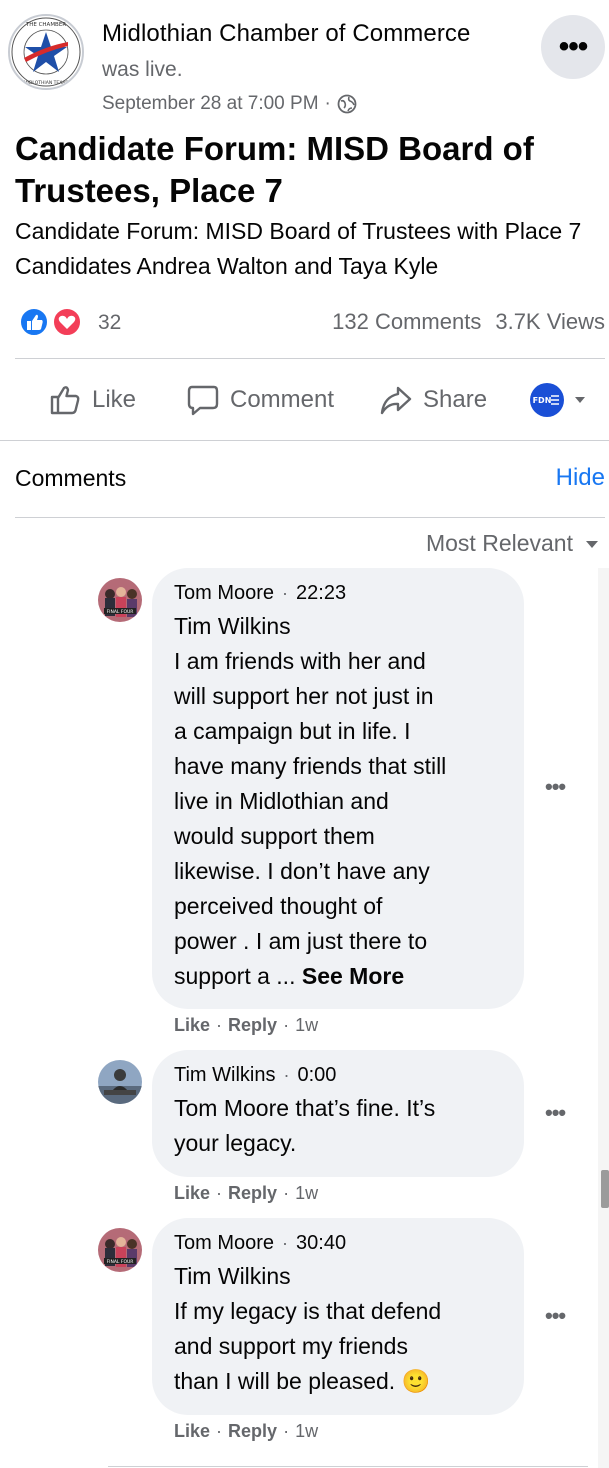  I want to click on page-avatar: THE CHAMBER MIDLOTHIAN TEXAS, so click(46, 52).